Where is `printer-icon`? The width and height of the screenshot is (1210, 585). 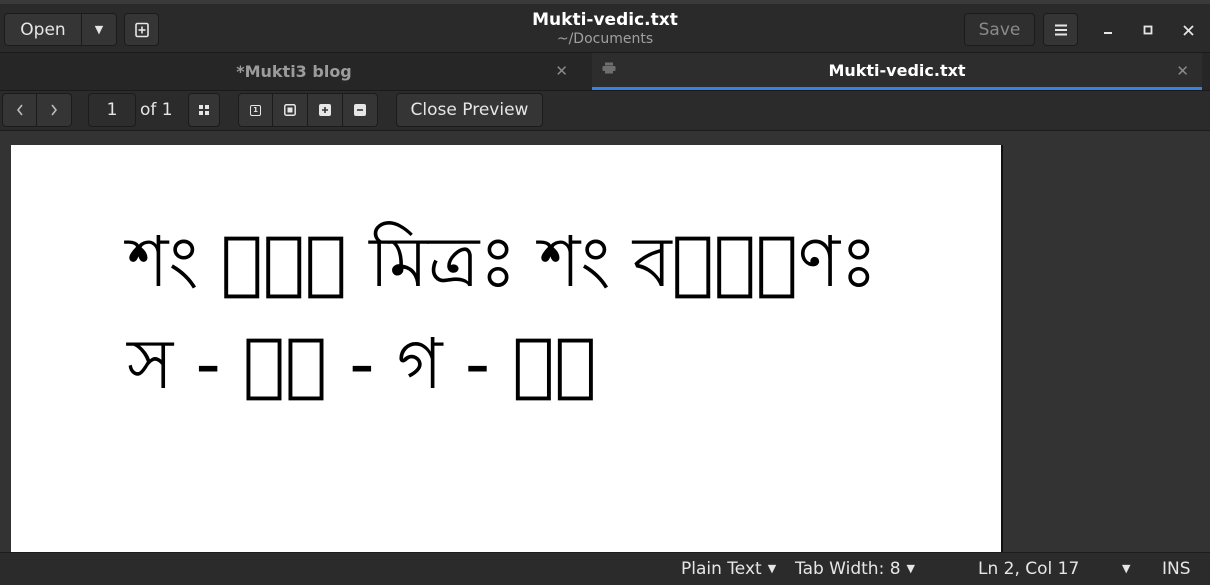
printer-icon is located at coordinates (609, 70).